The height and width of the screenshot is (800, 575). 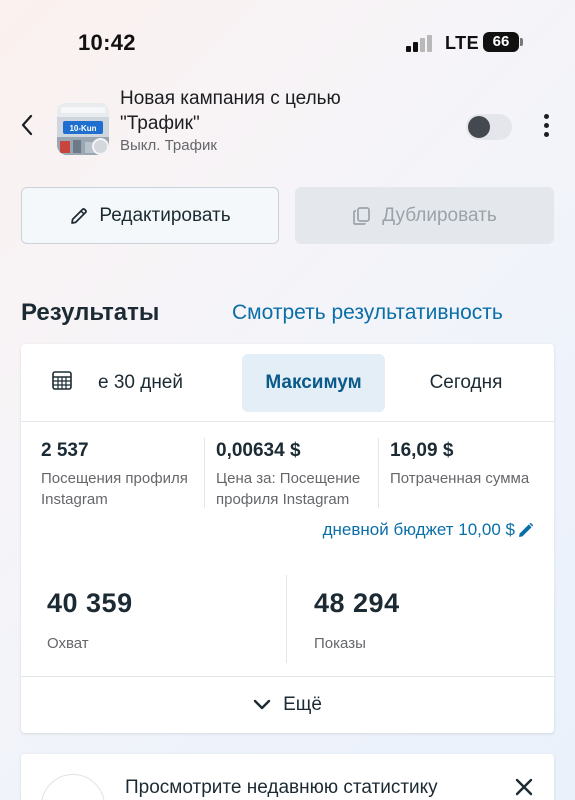 What do you see at coordinates (460, 478) in the screenshot?
I see `metric-label: Потраченная сумма` at bounding box center [460, 478].